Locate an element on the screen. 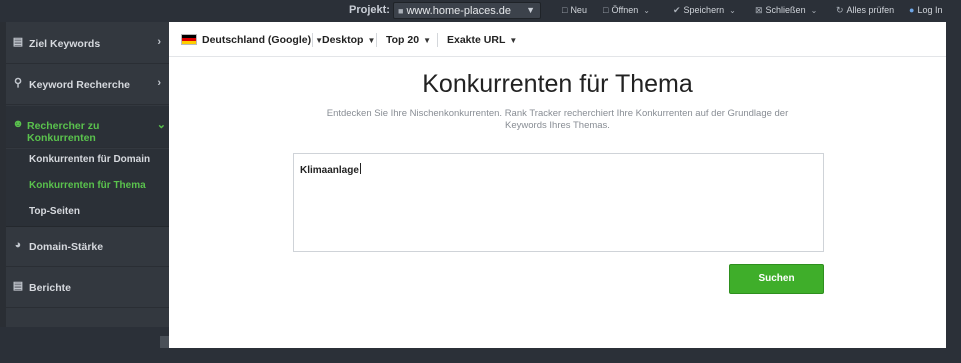  new-button: □ Neu is located at coordinates (574, 10).